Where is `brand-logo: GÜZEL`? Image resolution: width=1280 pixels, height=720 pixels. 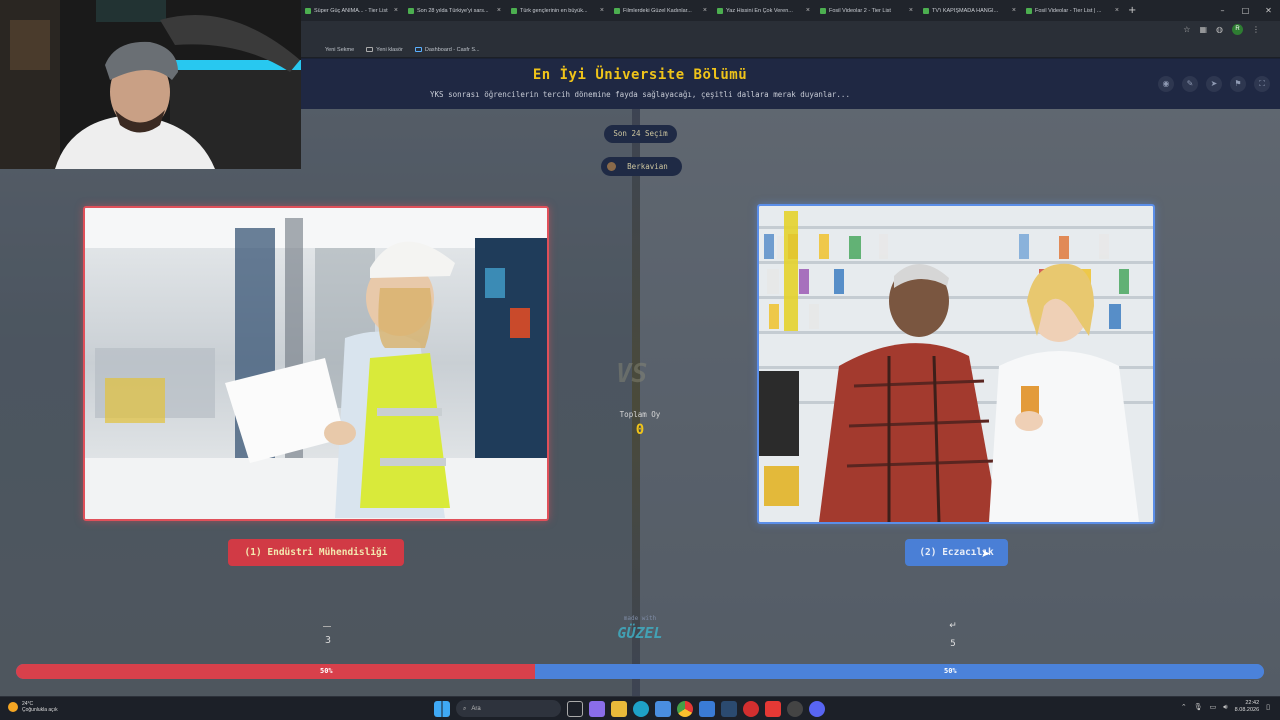
brand-logo: GÜZEL is located at coordinates (640, 633).